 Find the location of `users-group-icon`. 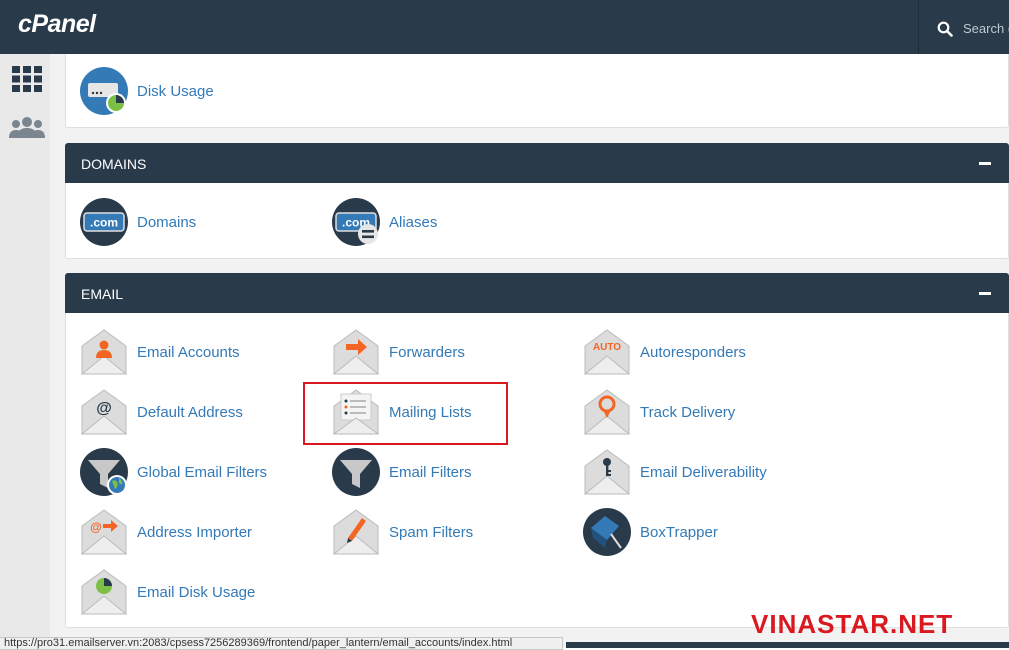

users-group-icon is located at coordinates (27, 127).